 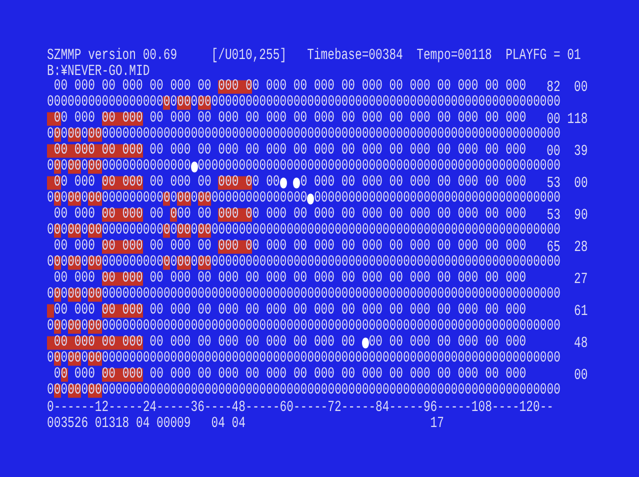 What do you see at coordinates (355, 55) in the screenshot?
I see `timebase-label: Timebase=00384` at bounding box center [355, 55].